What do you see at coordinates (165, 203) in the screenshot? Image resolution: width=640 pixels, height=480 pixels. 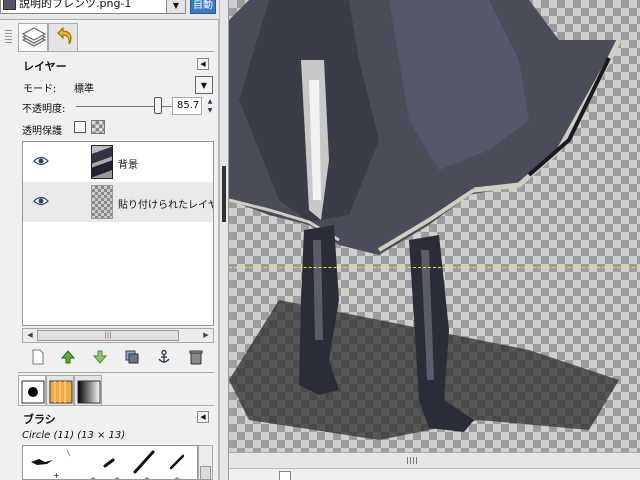 I see `layer-name: 貼り付けられたレイヤ` at bounding box center [165, 203].